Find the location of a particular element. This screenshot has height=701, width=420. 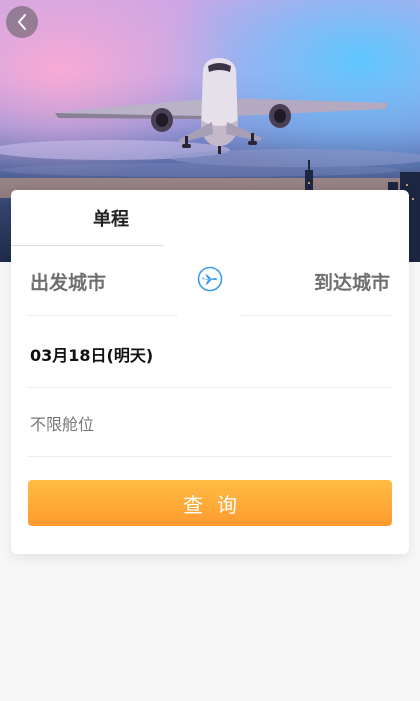

departure-date-value: 03月18日(明天) is located at coordinates (92, 355).